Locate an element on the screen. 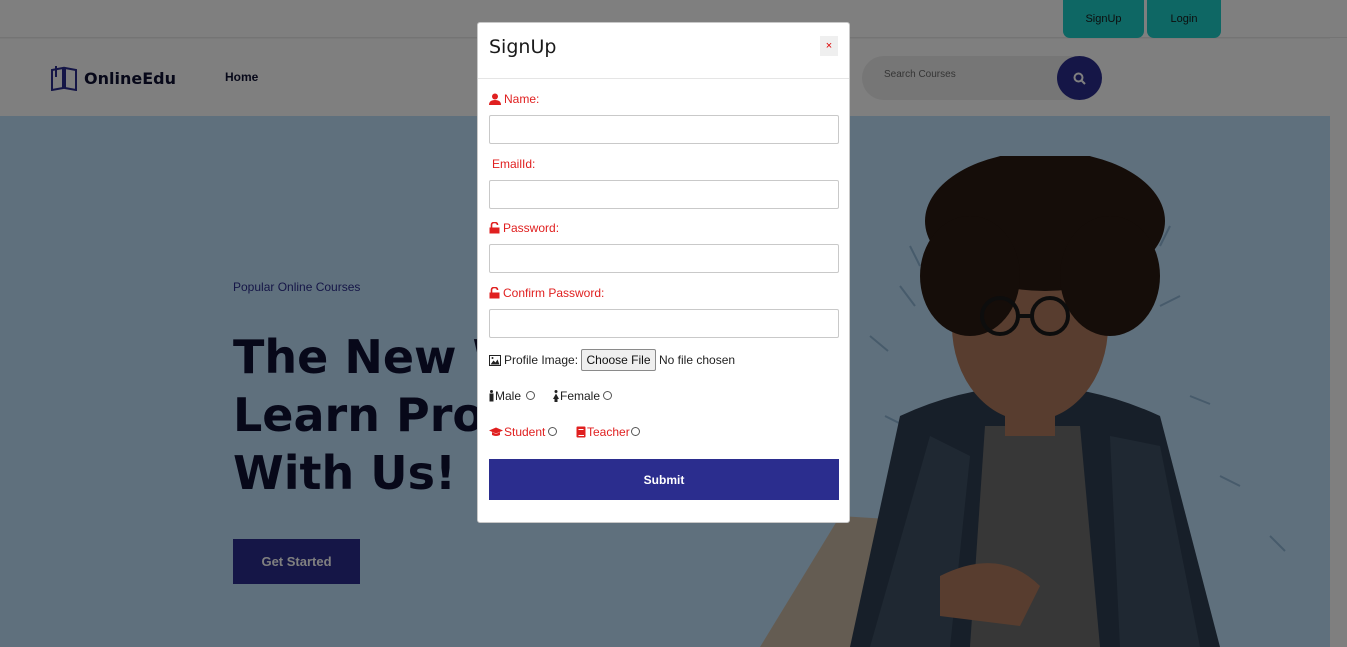  male-radio is located at coordinates (530, 395).